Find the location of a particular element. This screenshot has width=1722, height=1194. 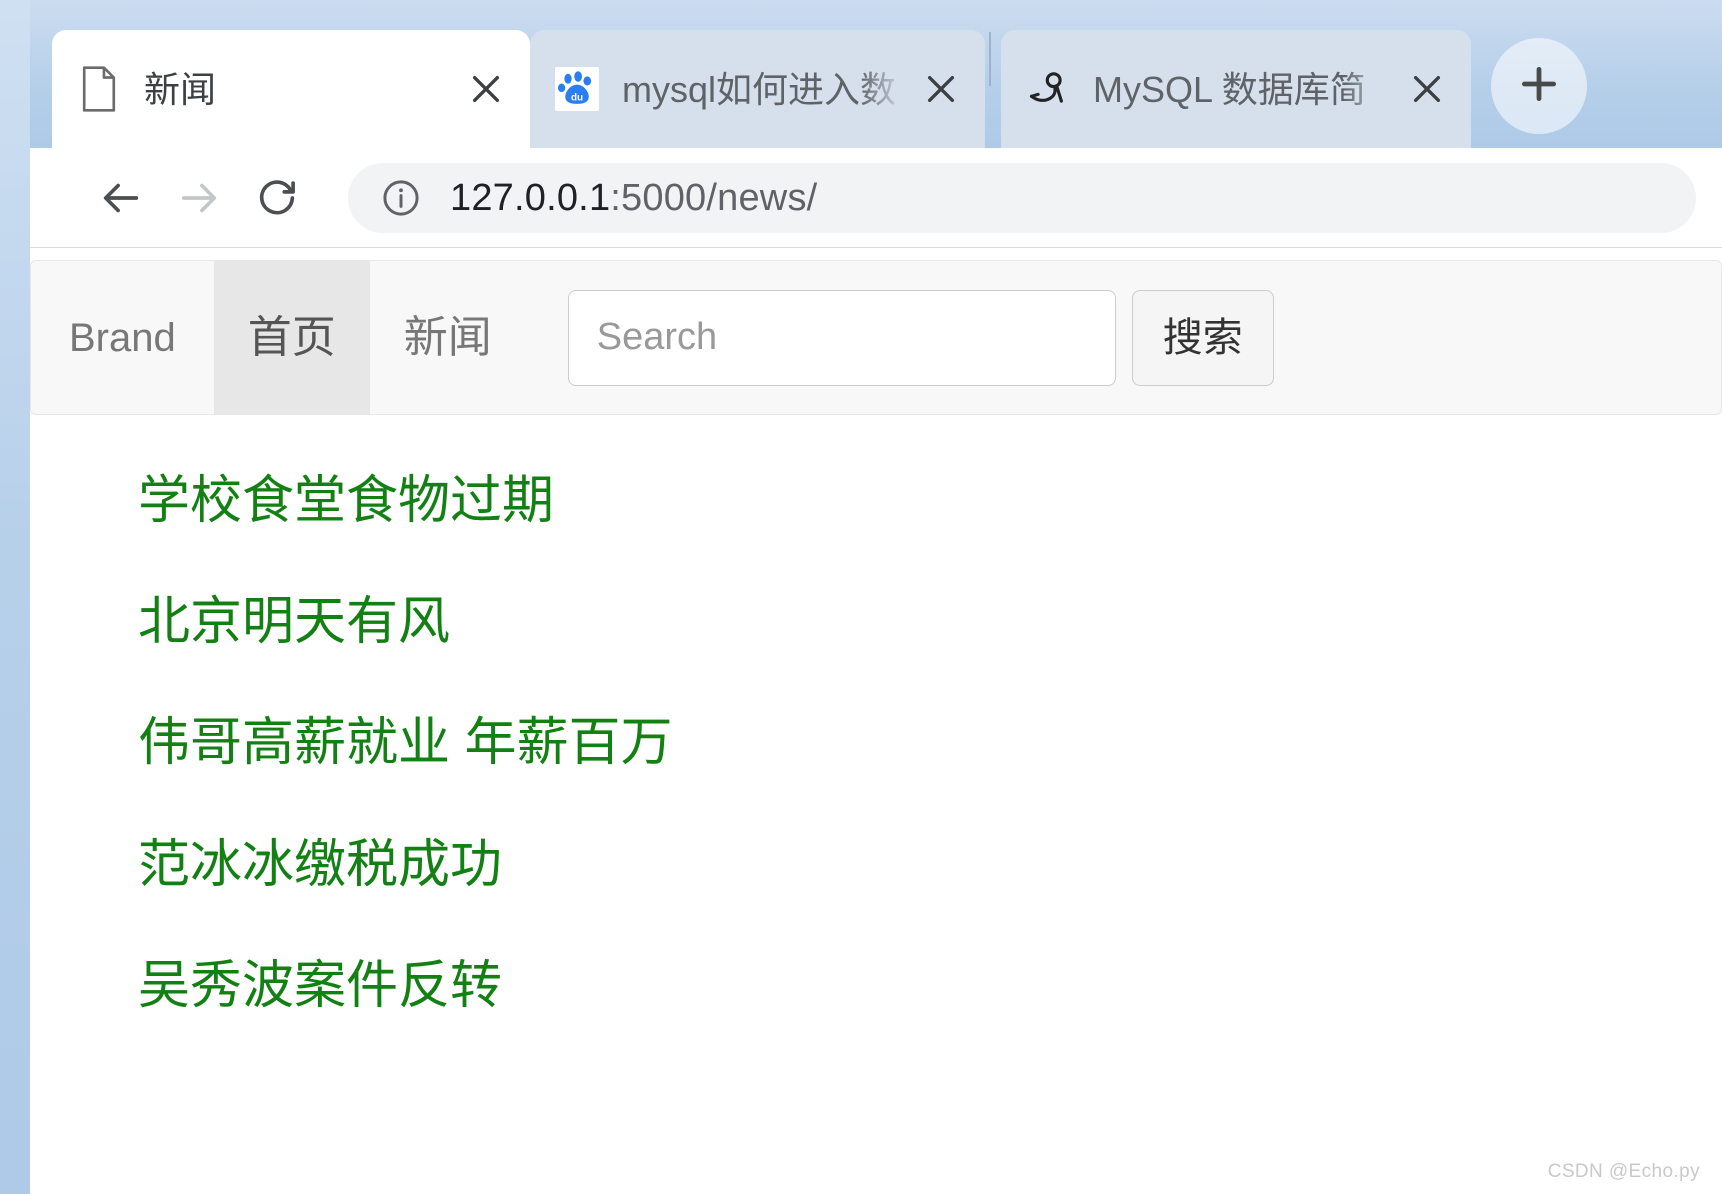

address-bar: 127.0.0.1:5000/news/ is located at coordinates (1022, 197).